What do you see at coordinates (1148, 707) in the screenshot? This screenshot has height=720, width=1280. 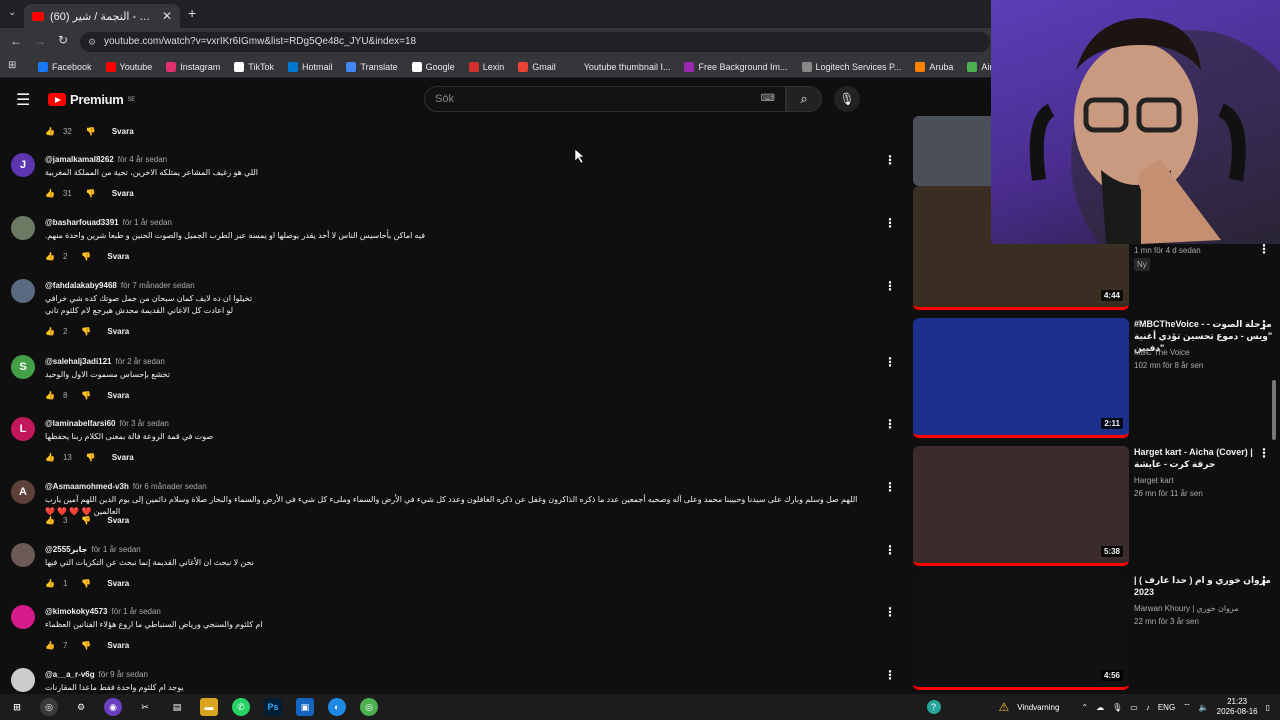 I see `volume-icon: ♪` at bounding box center [1148, 707].